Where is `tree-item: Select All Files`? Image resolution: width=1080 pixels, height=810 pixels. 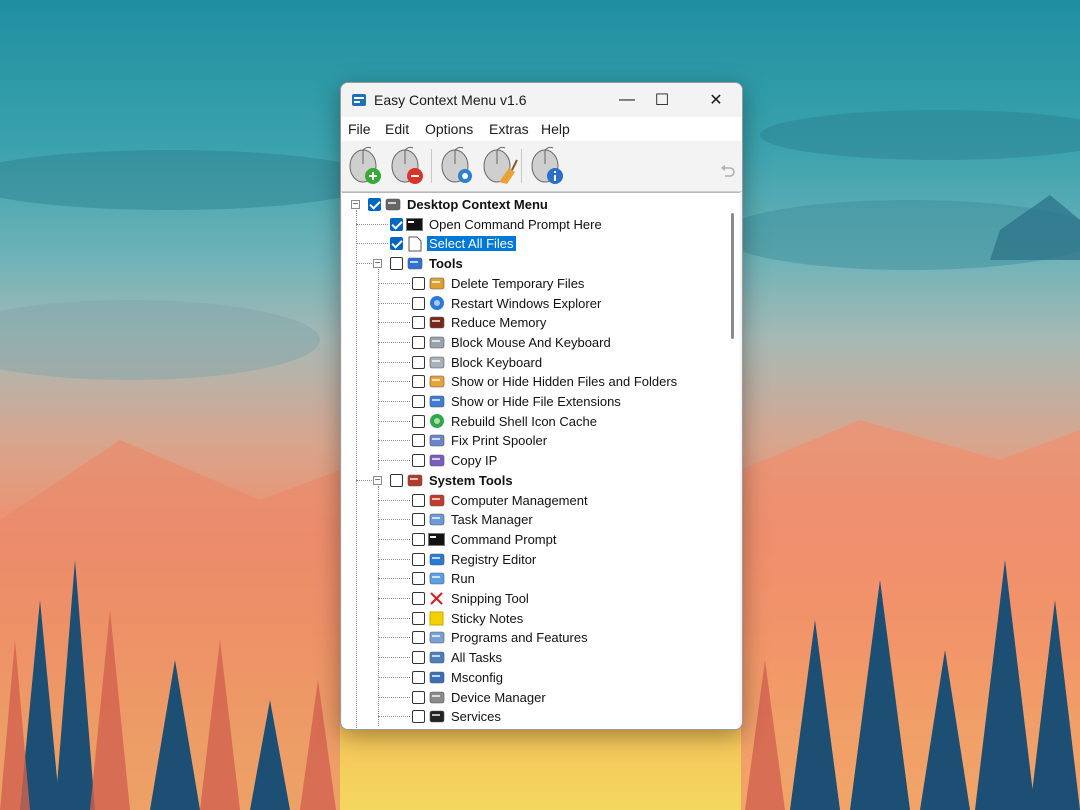
tree-item: Select All Files is located at coordinates (453, 243).